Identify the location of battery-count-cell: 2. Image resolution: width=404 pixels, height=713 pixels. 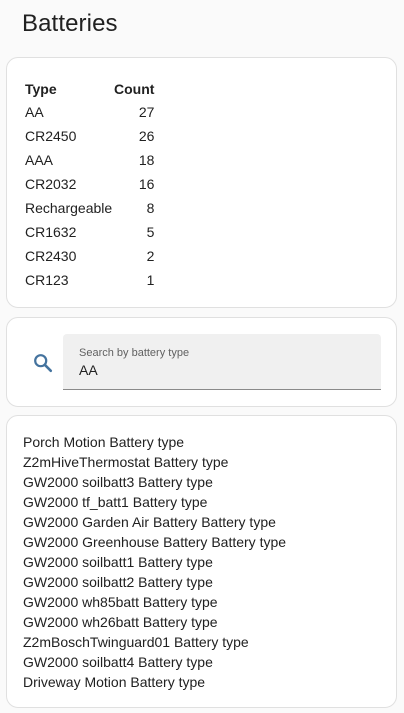
(150, 256).